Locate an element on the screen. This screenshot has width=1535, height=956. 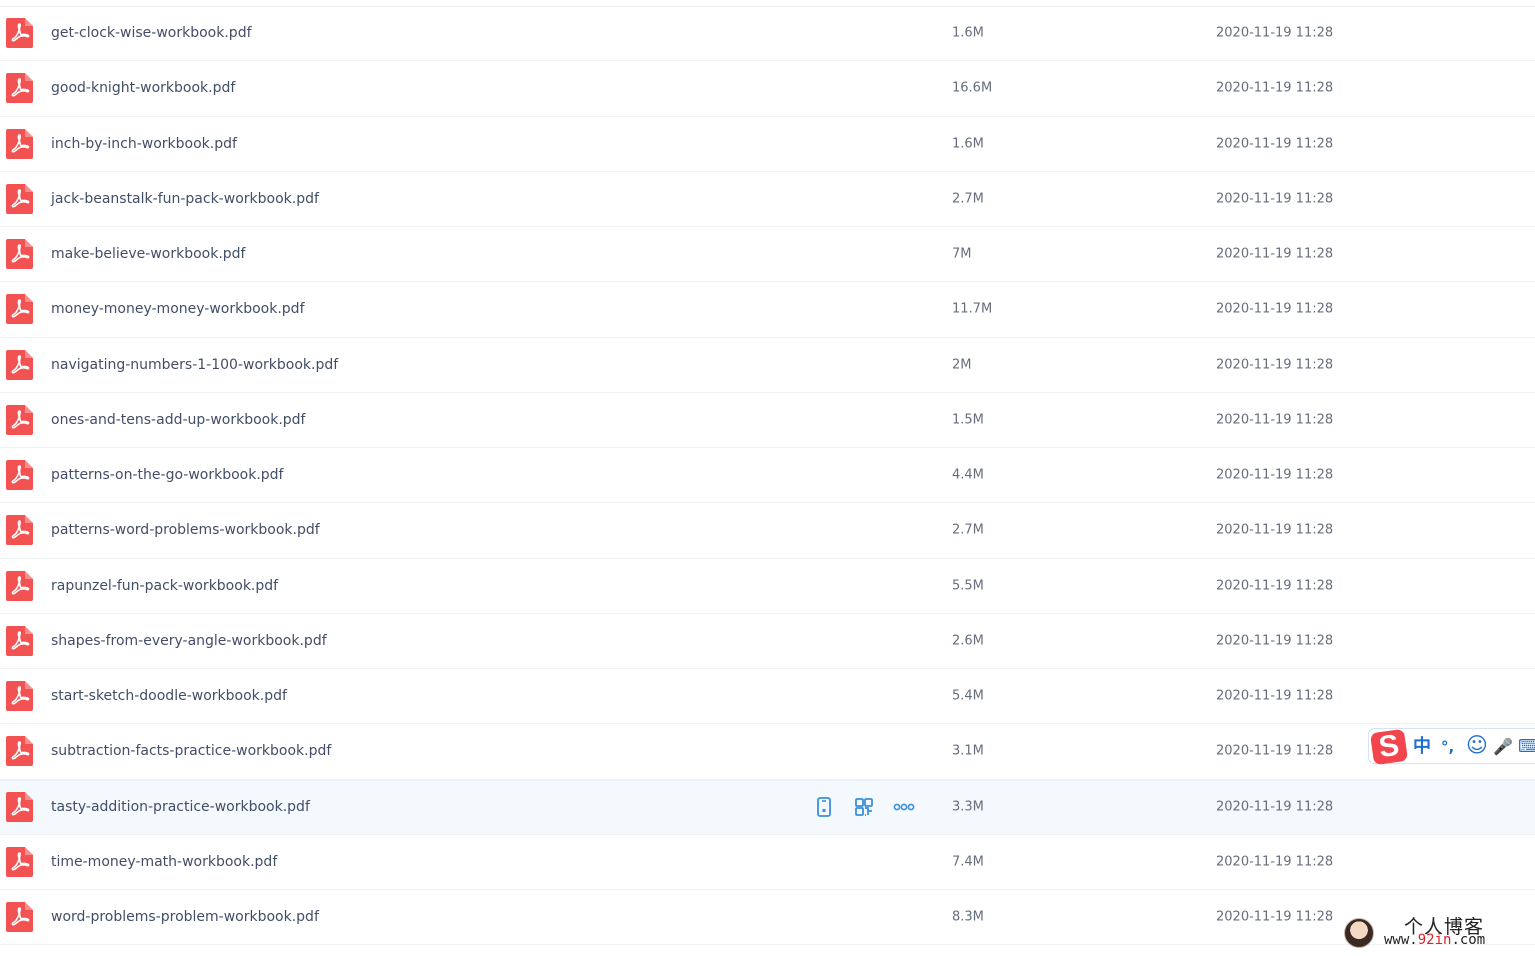
watermark-url-accent: 92in is located at coordinates (1434, 940).